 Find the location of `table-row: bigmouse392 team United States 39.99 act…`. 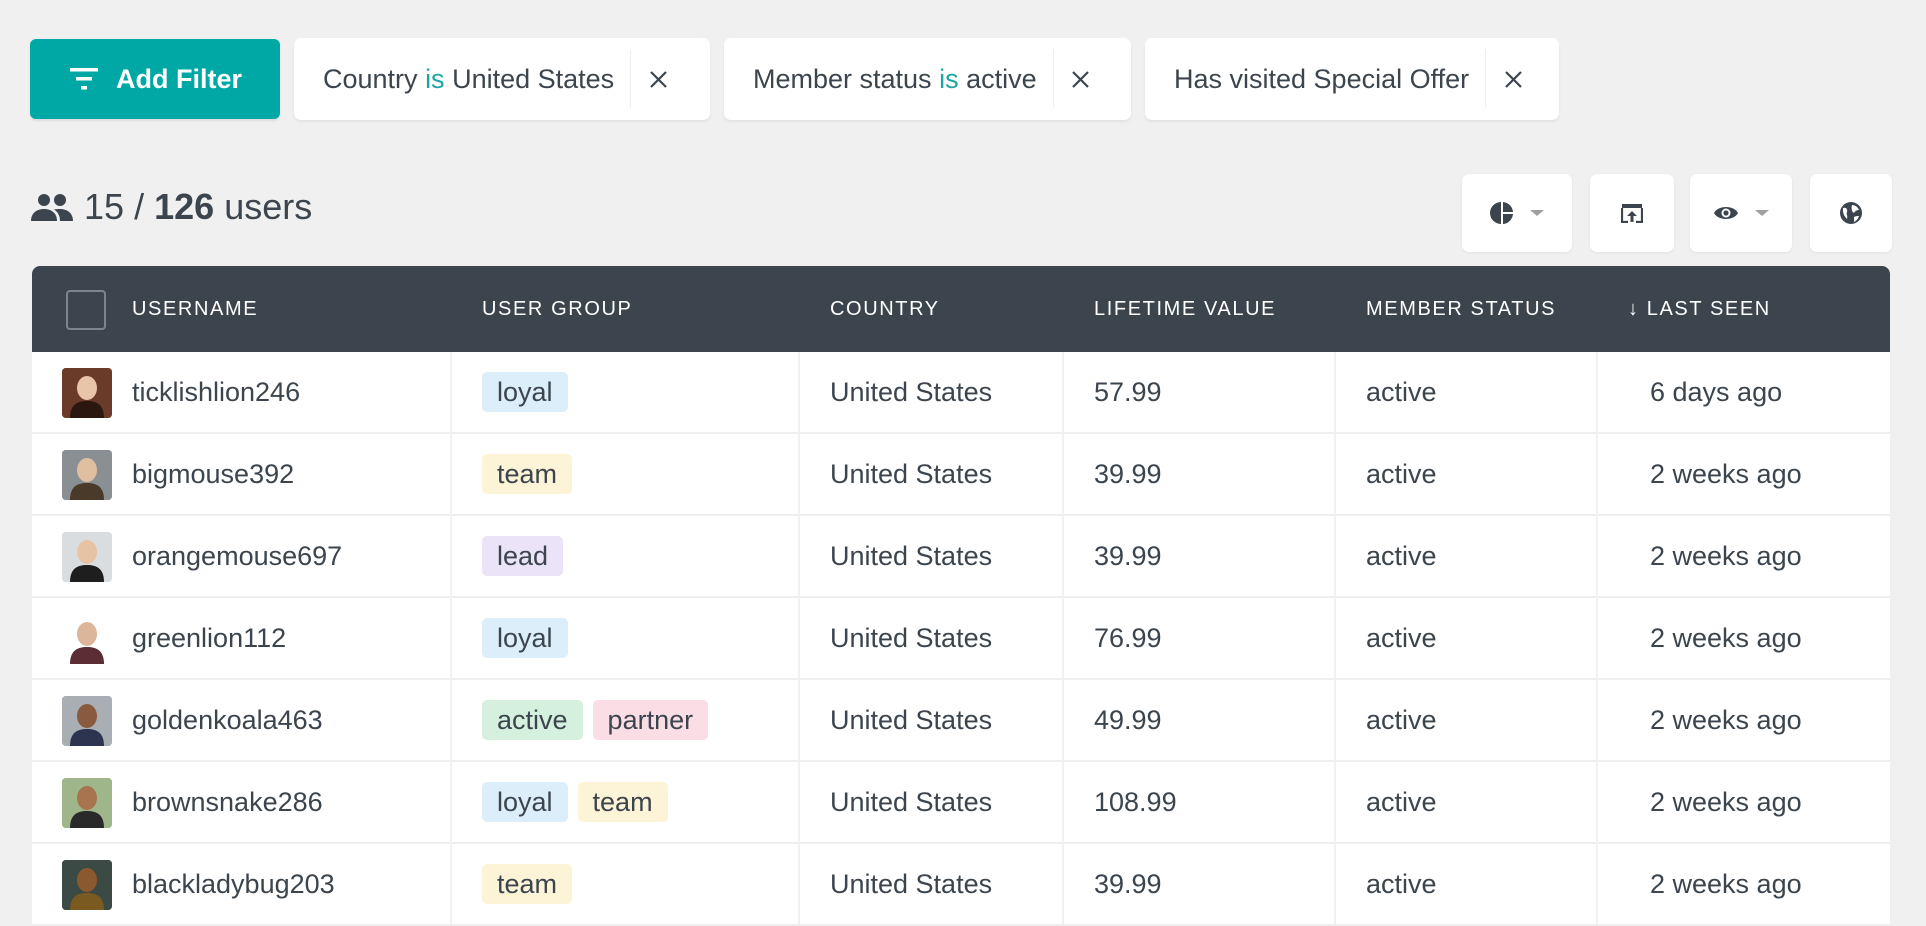

table-row: bigmouse392 team United States 39.99 act… is located at coordinates (961, 475).